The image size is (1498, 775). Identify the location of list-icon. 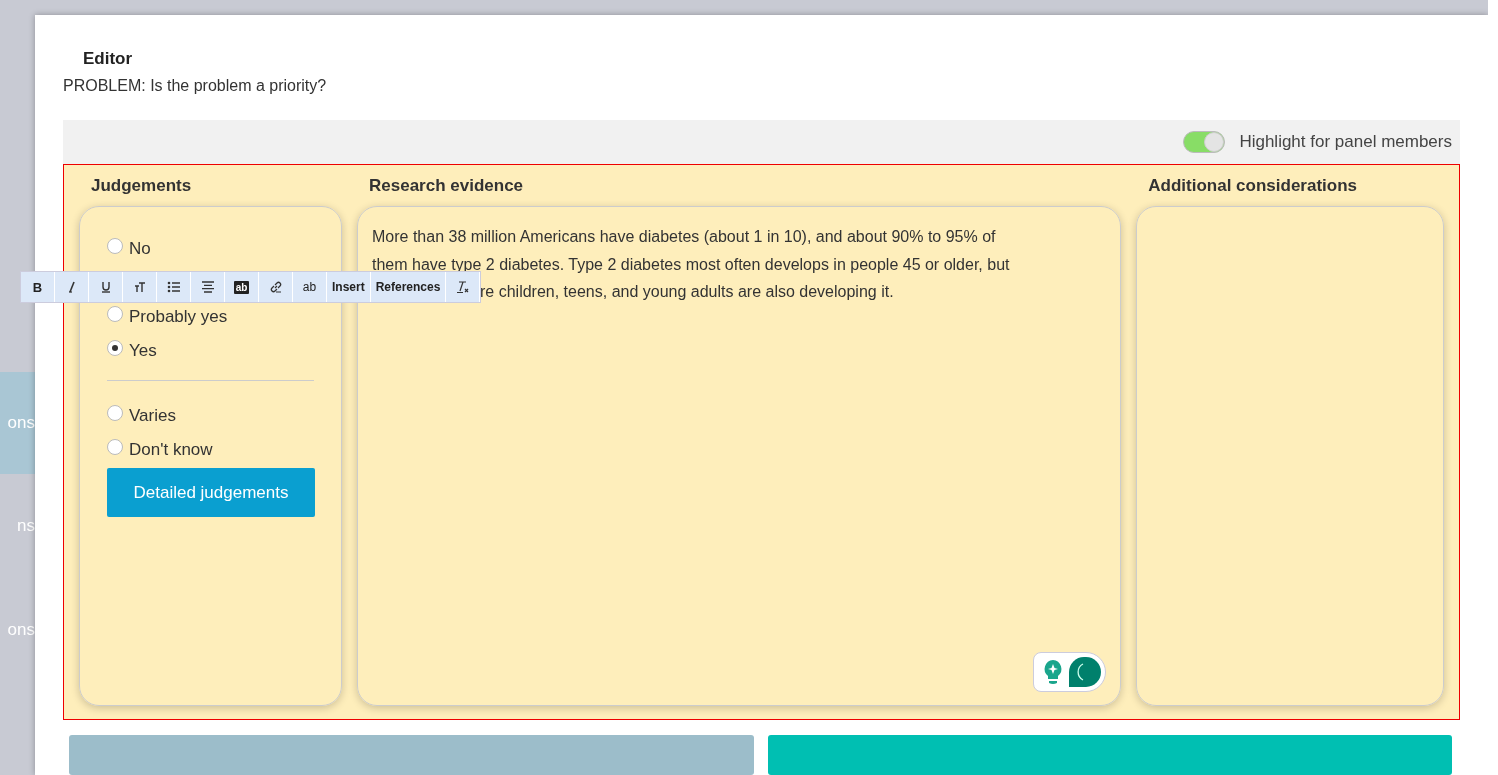
(173, 287).